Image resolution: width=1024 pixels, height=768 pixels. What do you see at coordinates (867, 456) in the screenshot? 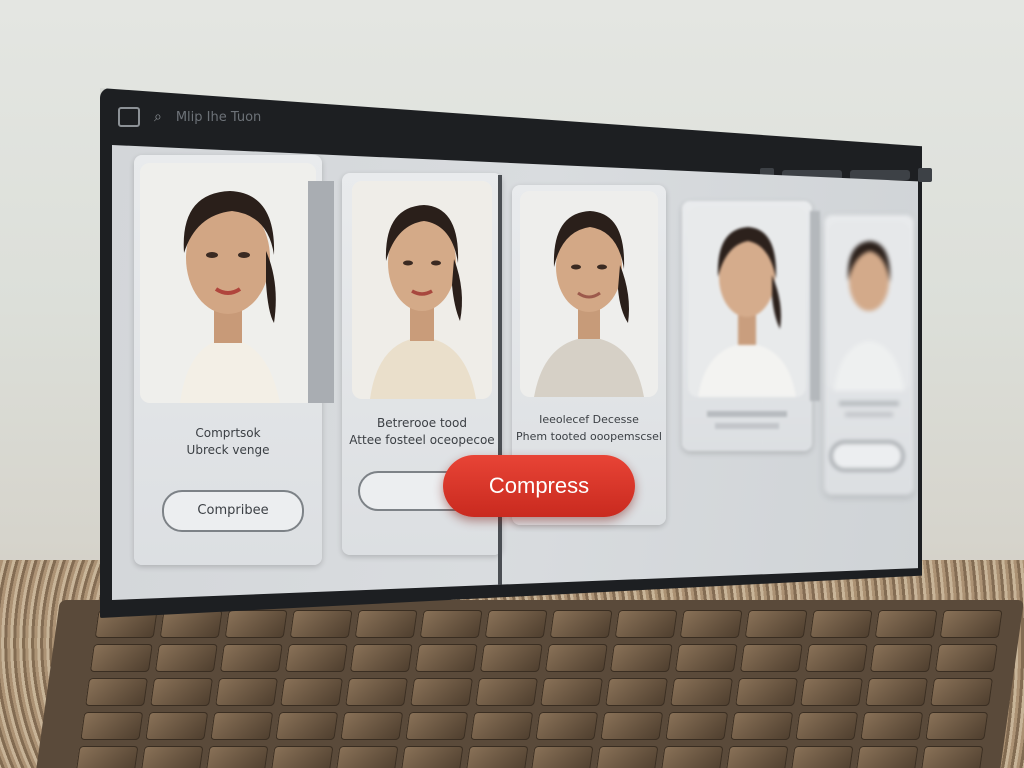
I see `compare-button` at bounding box center [867, 456].